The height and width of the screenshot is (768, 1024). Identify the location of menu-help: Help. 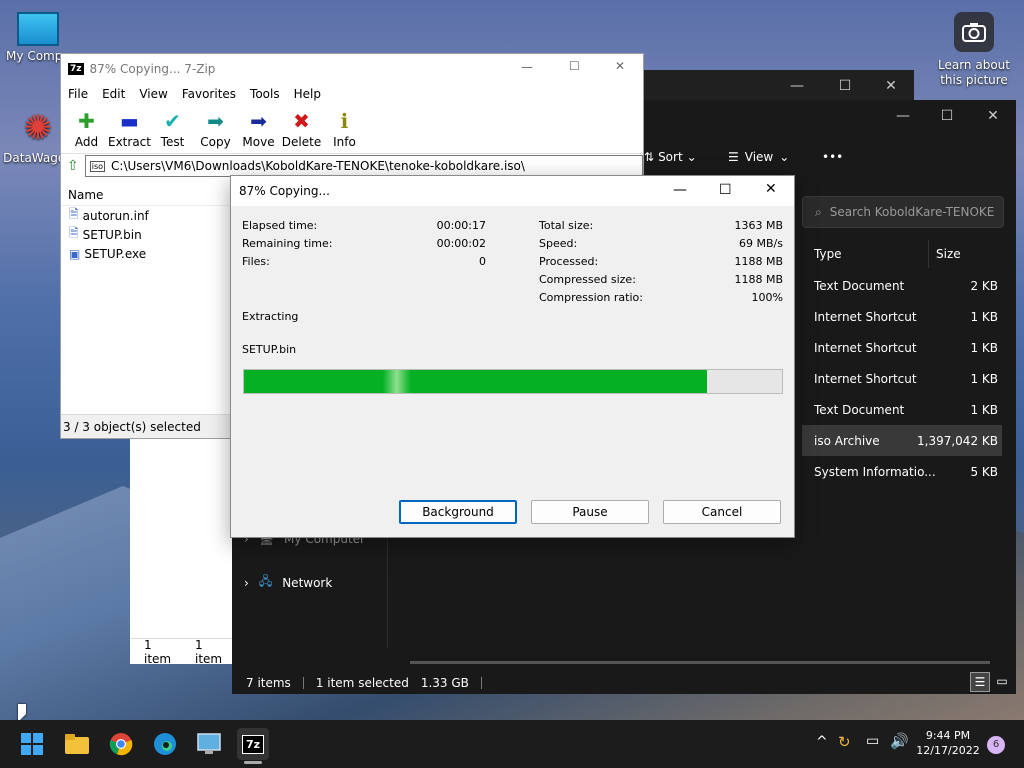
(307, 94).